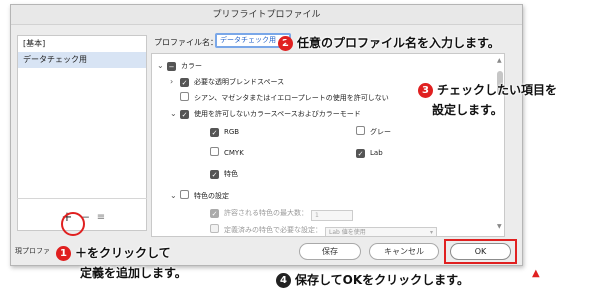  I want to click on transparent-blend-checkbox: ✓, so click(184, 82).